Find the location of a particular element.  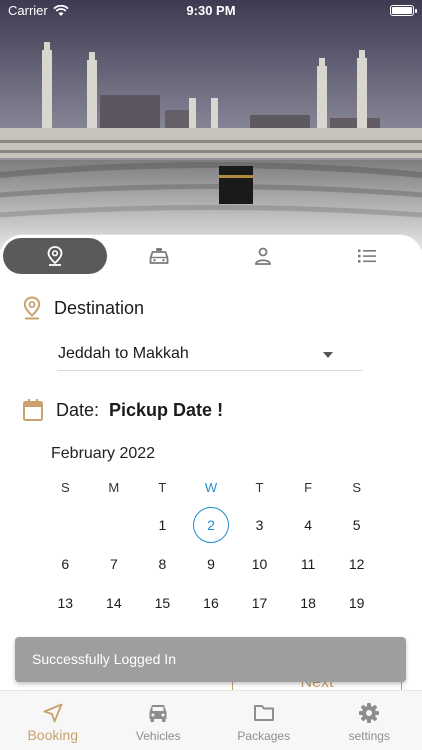

calendar-day: 18 is located at coordinates (308, 602).